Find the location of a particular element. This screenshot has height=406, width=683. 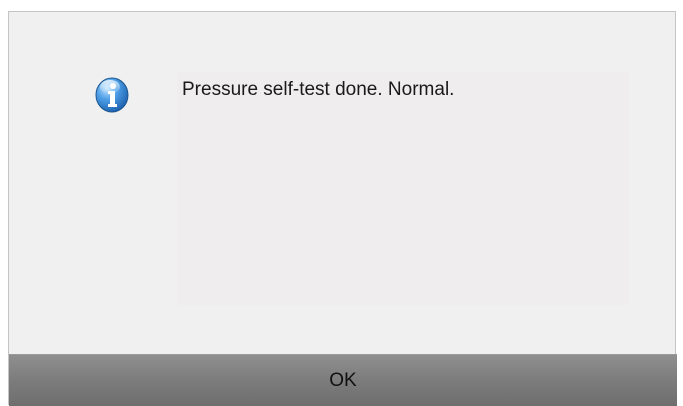

ok-button: OK is located at coordinates (343, 380).